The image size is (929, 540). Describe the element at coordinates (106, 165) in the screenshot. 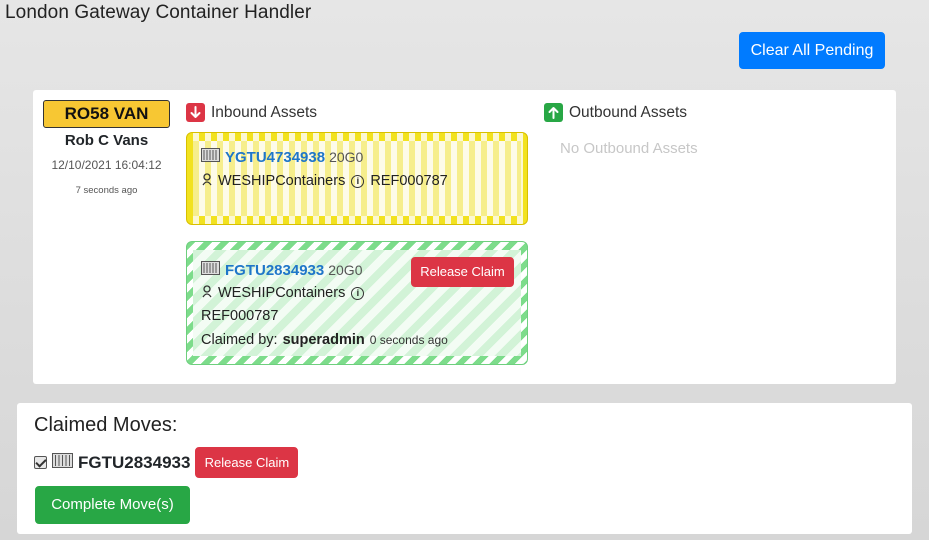

I see `vehicle-datetime: 12/10/2021 16:04:12` at that location.